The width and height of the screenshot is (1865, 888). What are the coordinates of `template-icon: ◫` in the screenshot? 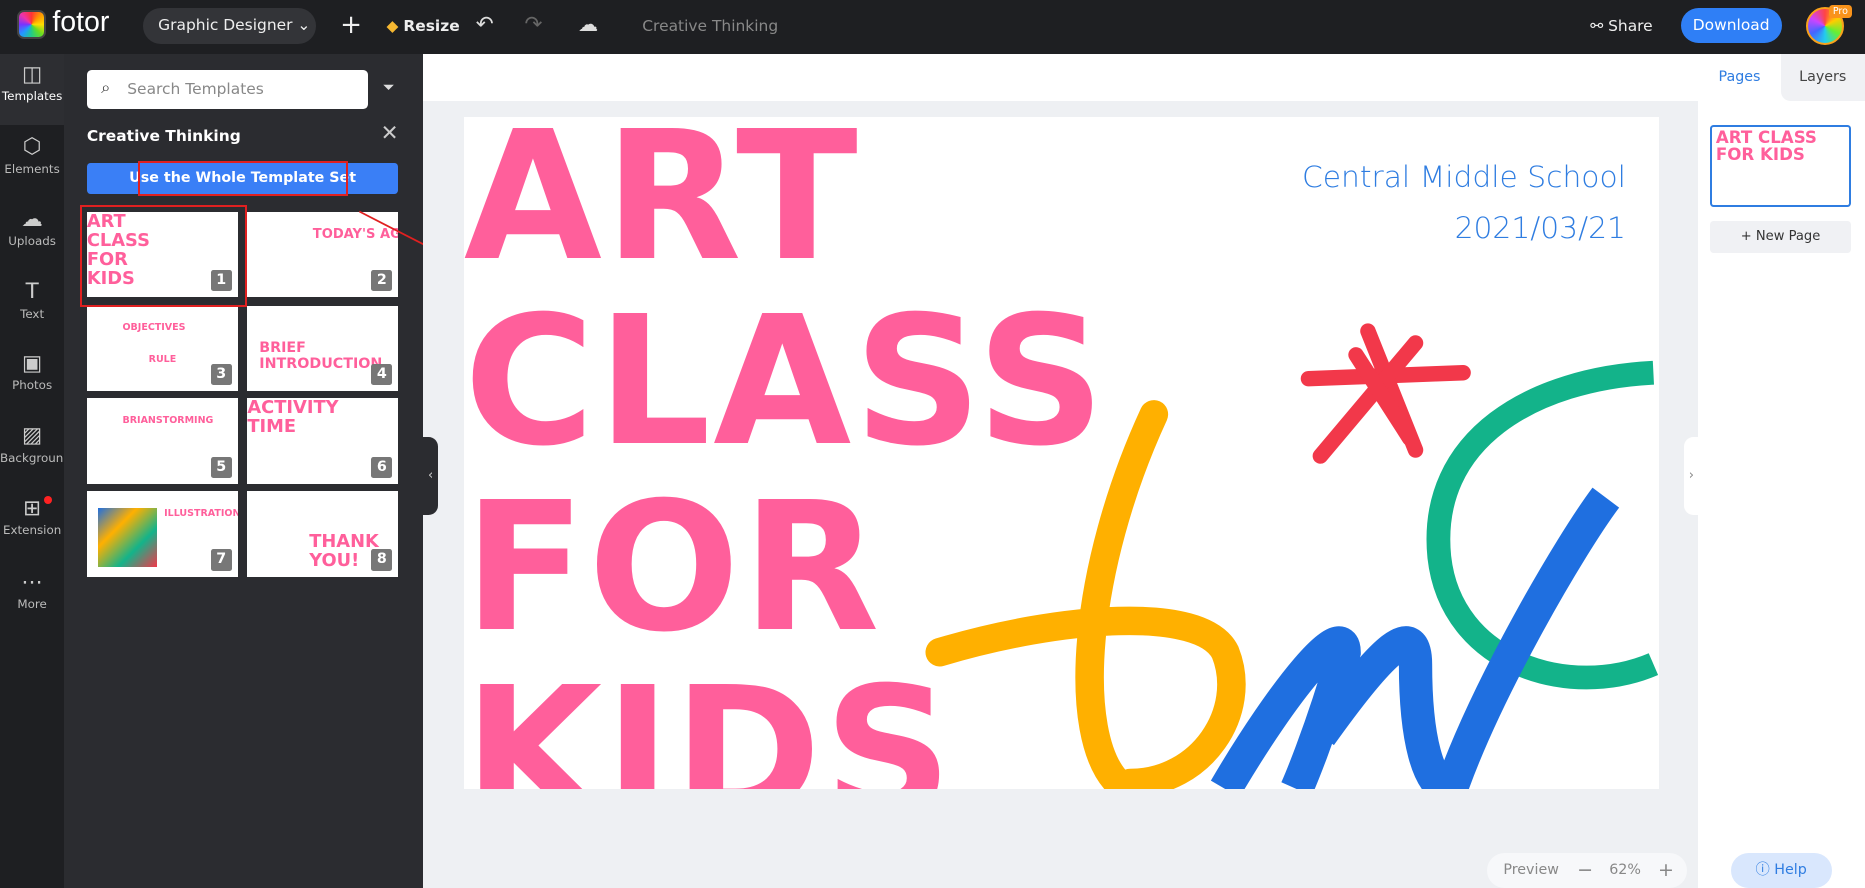 It's located at (32, 74).